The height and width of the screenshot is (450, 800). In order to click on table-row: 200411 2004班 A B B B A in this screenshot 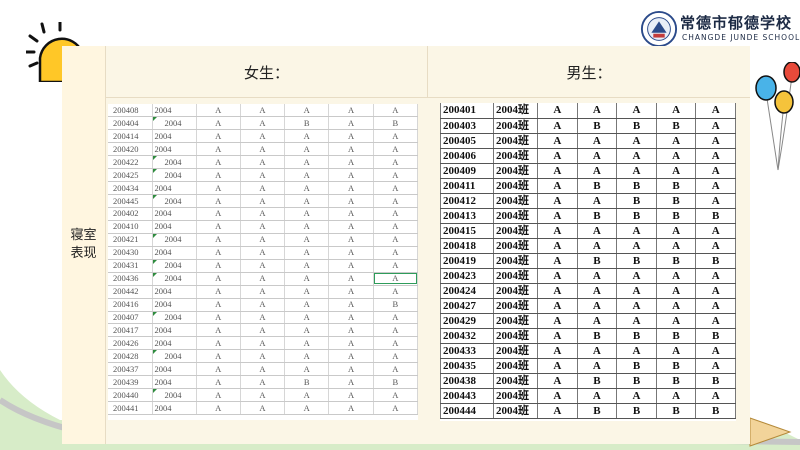, I will do `click(588, 186)`.